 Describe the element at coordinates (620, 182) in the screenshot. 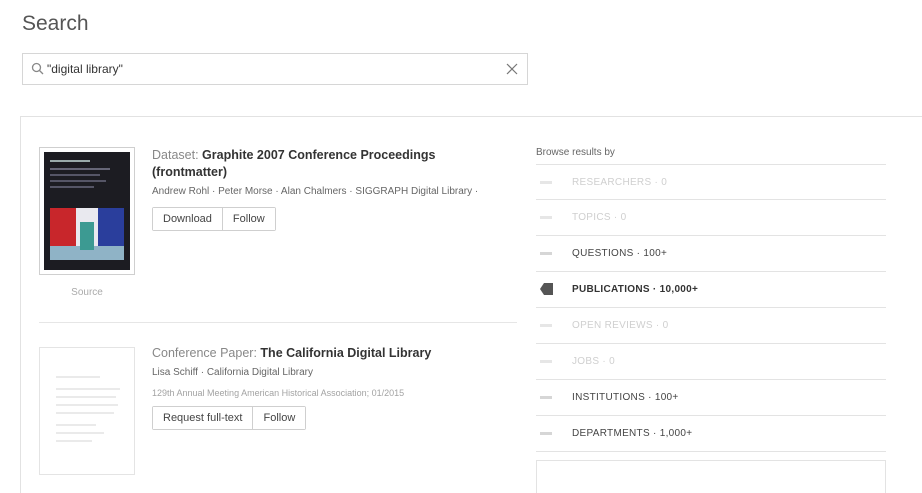

I see `browse-item-label: RESEARCHERS · 0` at that location.